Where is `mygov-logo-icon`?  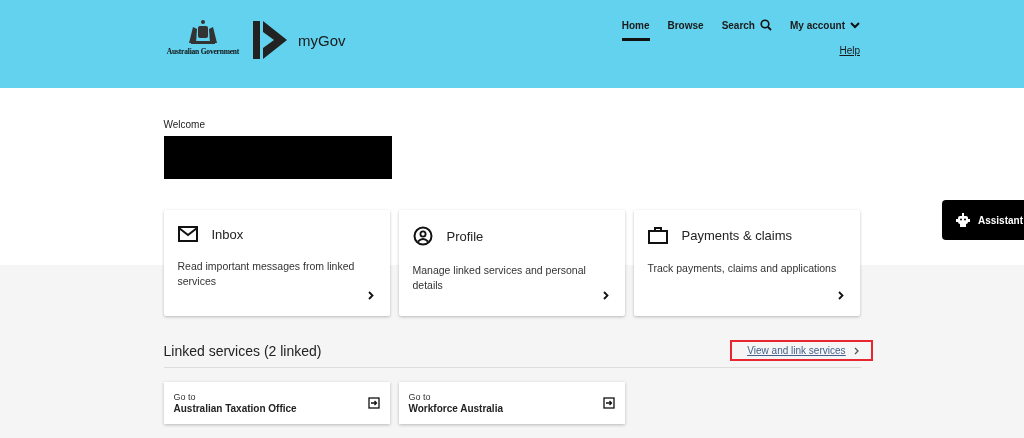 mygov-logo-icon is located at coordinates (270, 40).